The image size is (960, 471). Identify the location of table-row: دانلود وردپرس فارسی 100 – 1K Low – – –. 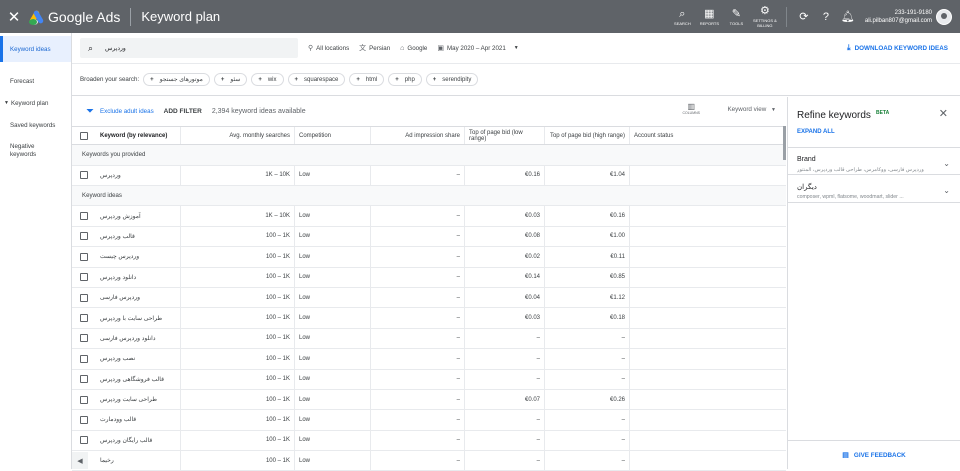
(429, 339).